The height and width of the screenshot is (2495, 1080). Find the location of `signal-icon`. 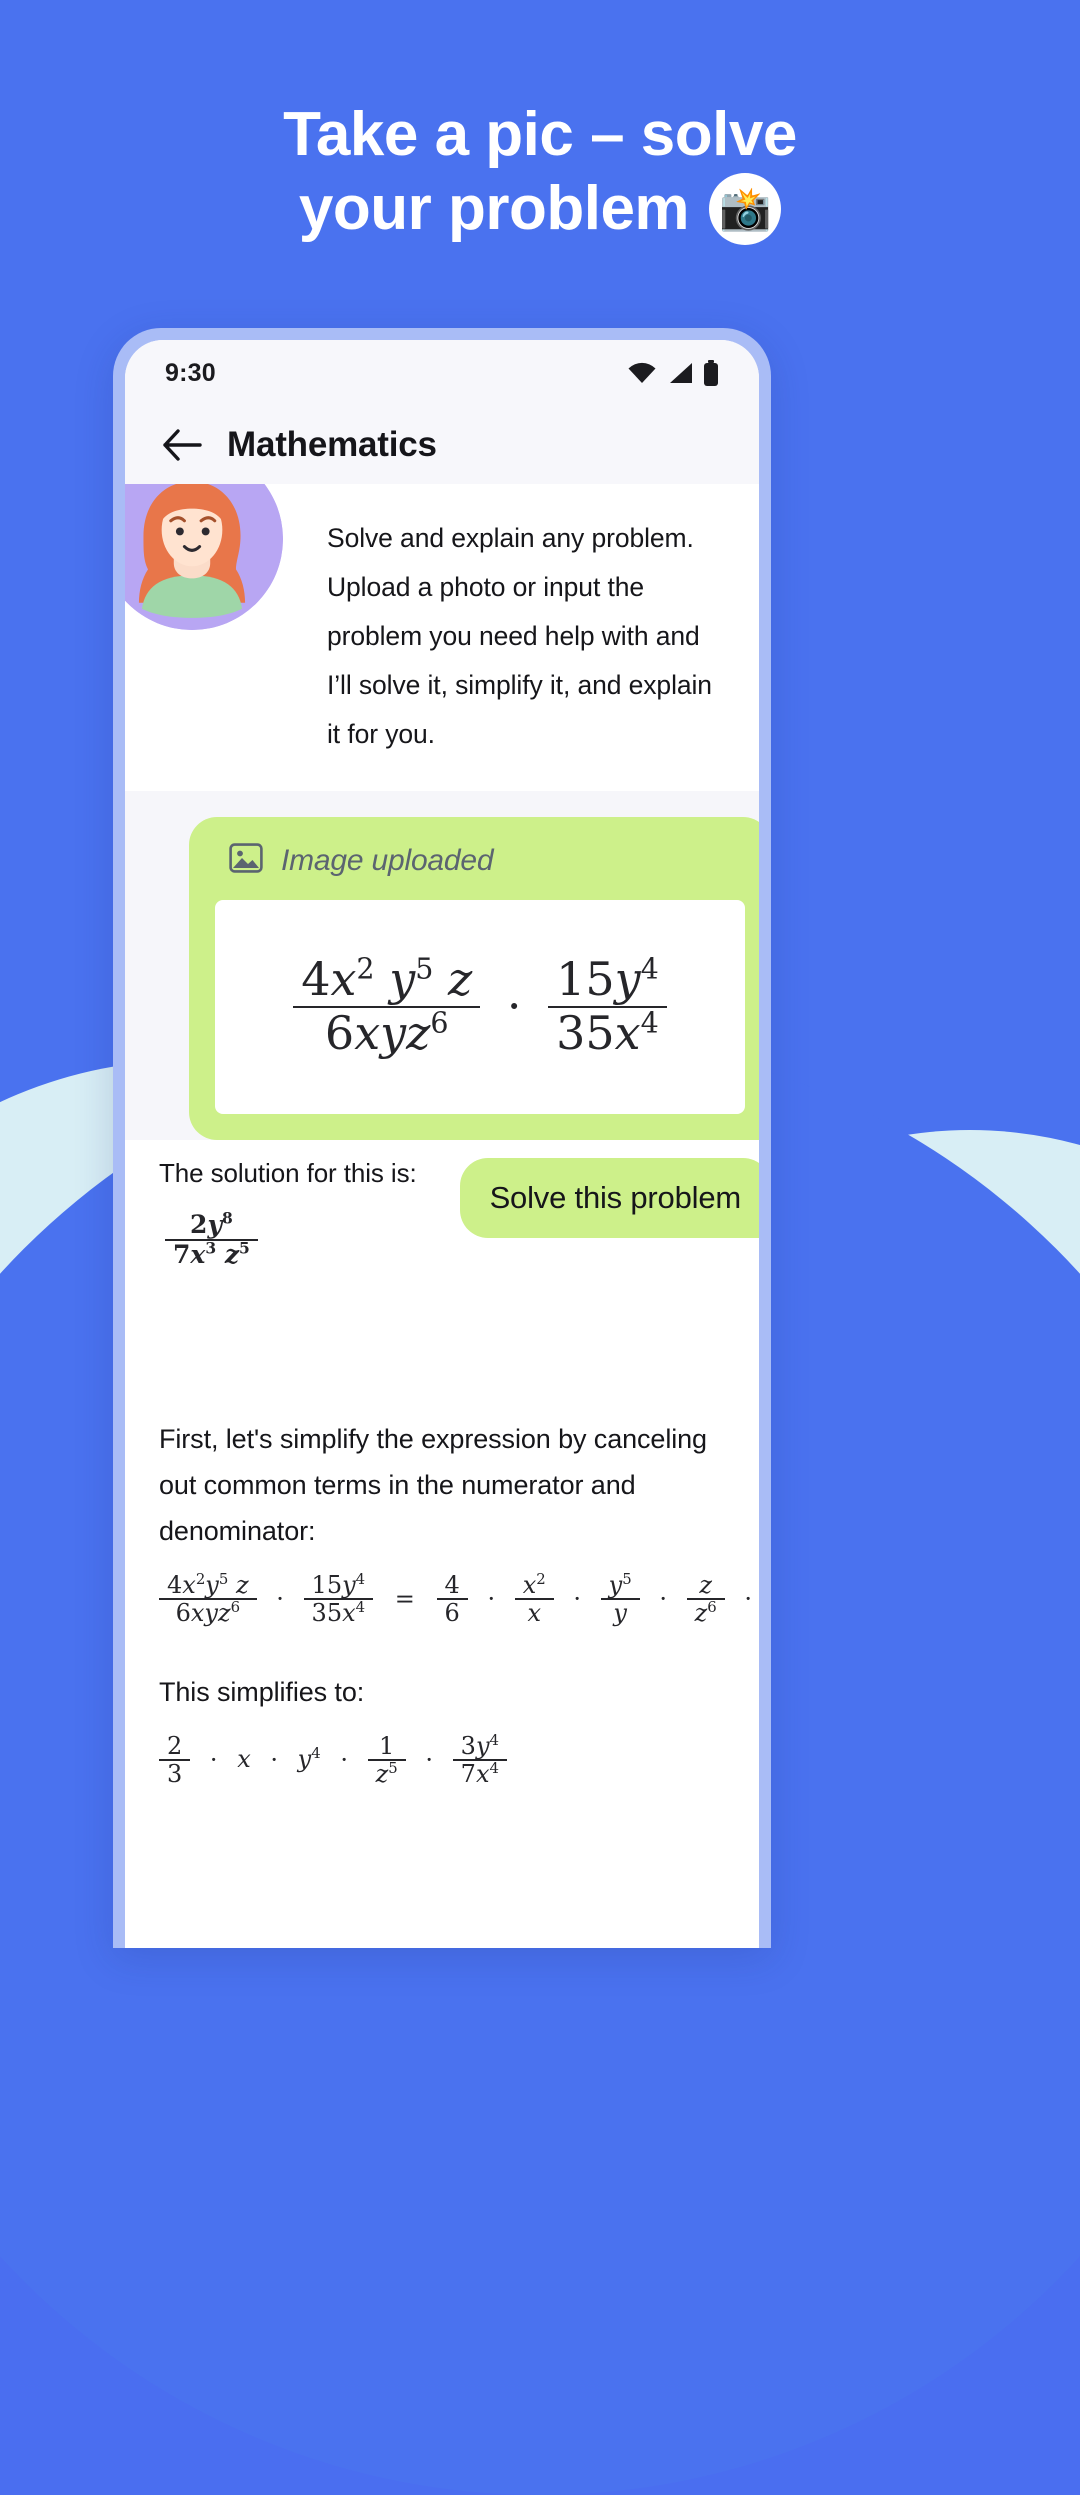

signal-icon is located at coordinates (680, 373).